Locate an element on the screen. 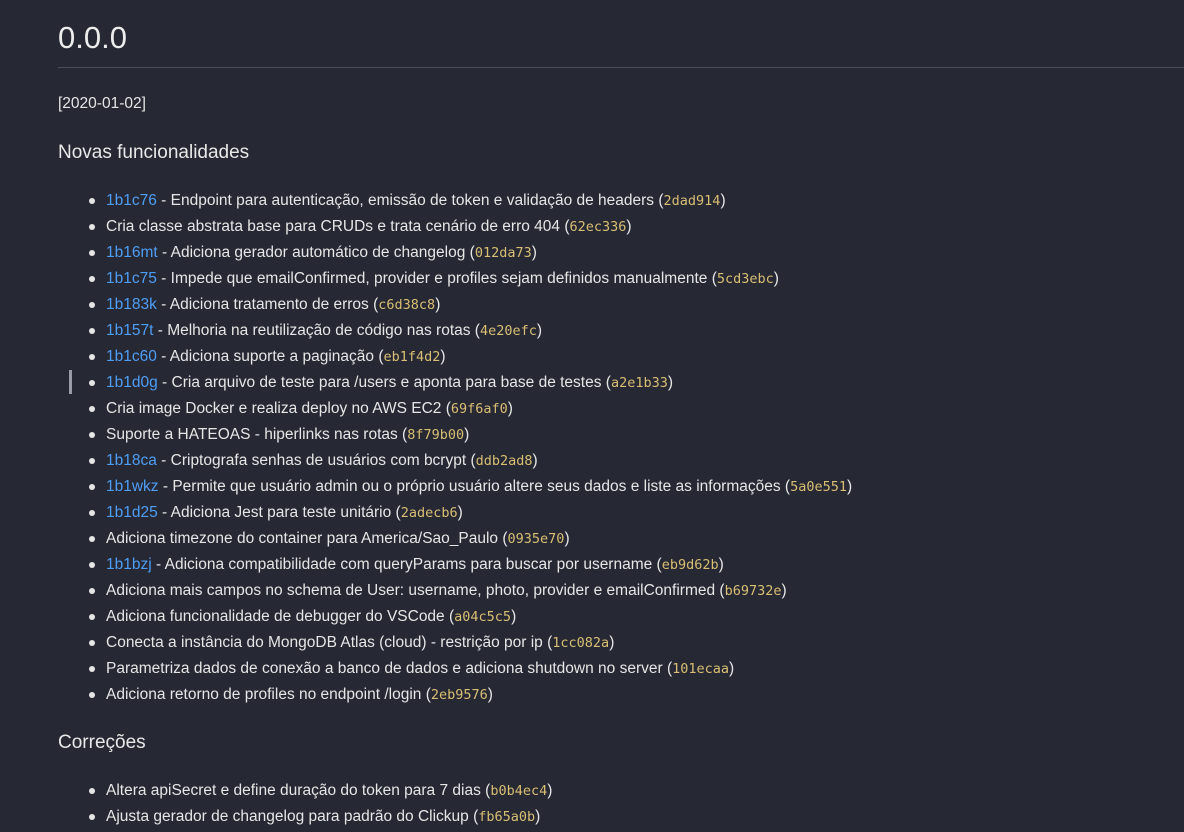 The image size is (1184, 832). task-link: 1b1c60 is located at coordinates (131, 356).